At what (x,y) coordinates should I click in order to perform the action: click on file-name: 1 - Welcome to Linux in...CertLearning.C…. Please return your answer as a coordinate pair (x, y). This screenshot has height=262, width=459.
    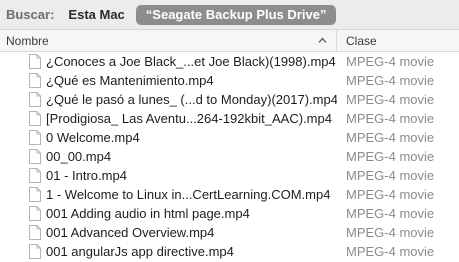
    Looking at the image, I should click on (188, 194).